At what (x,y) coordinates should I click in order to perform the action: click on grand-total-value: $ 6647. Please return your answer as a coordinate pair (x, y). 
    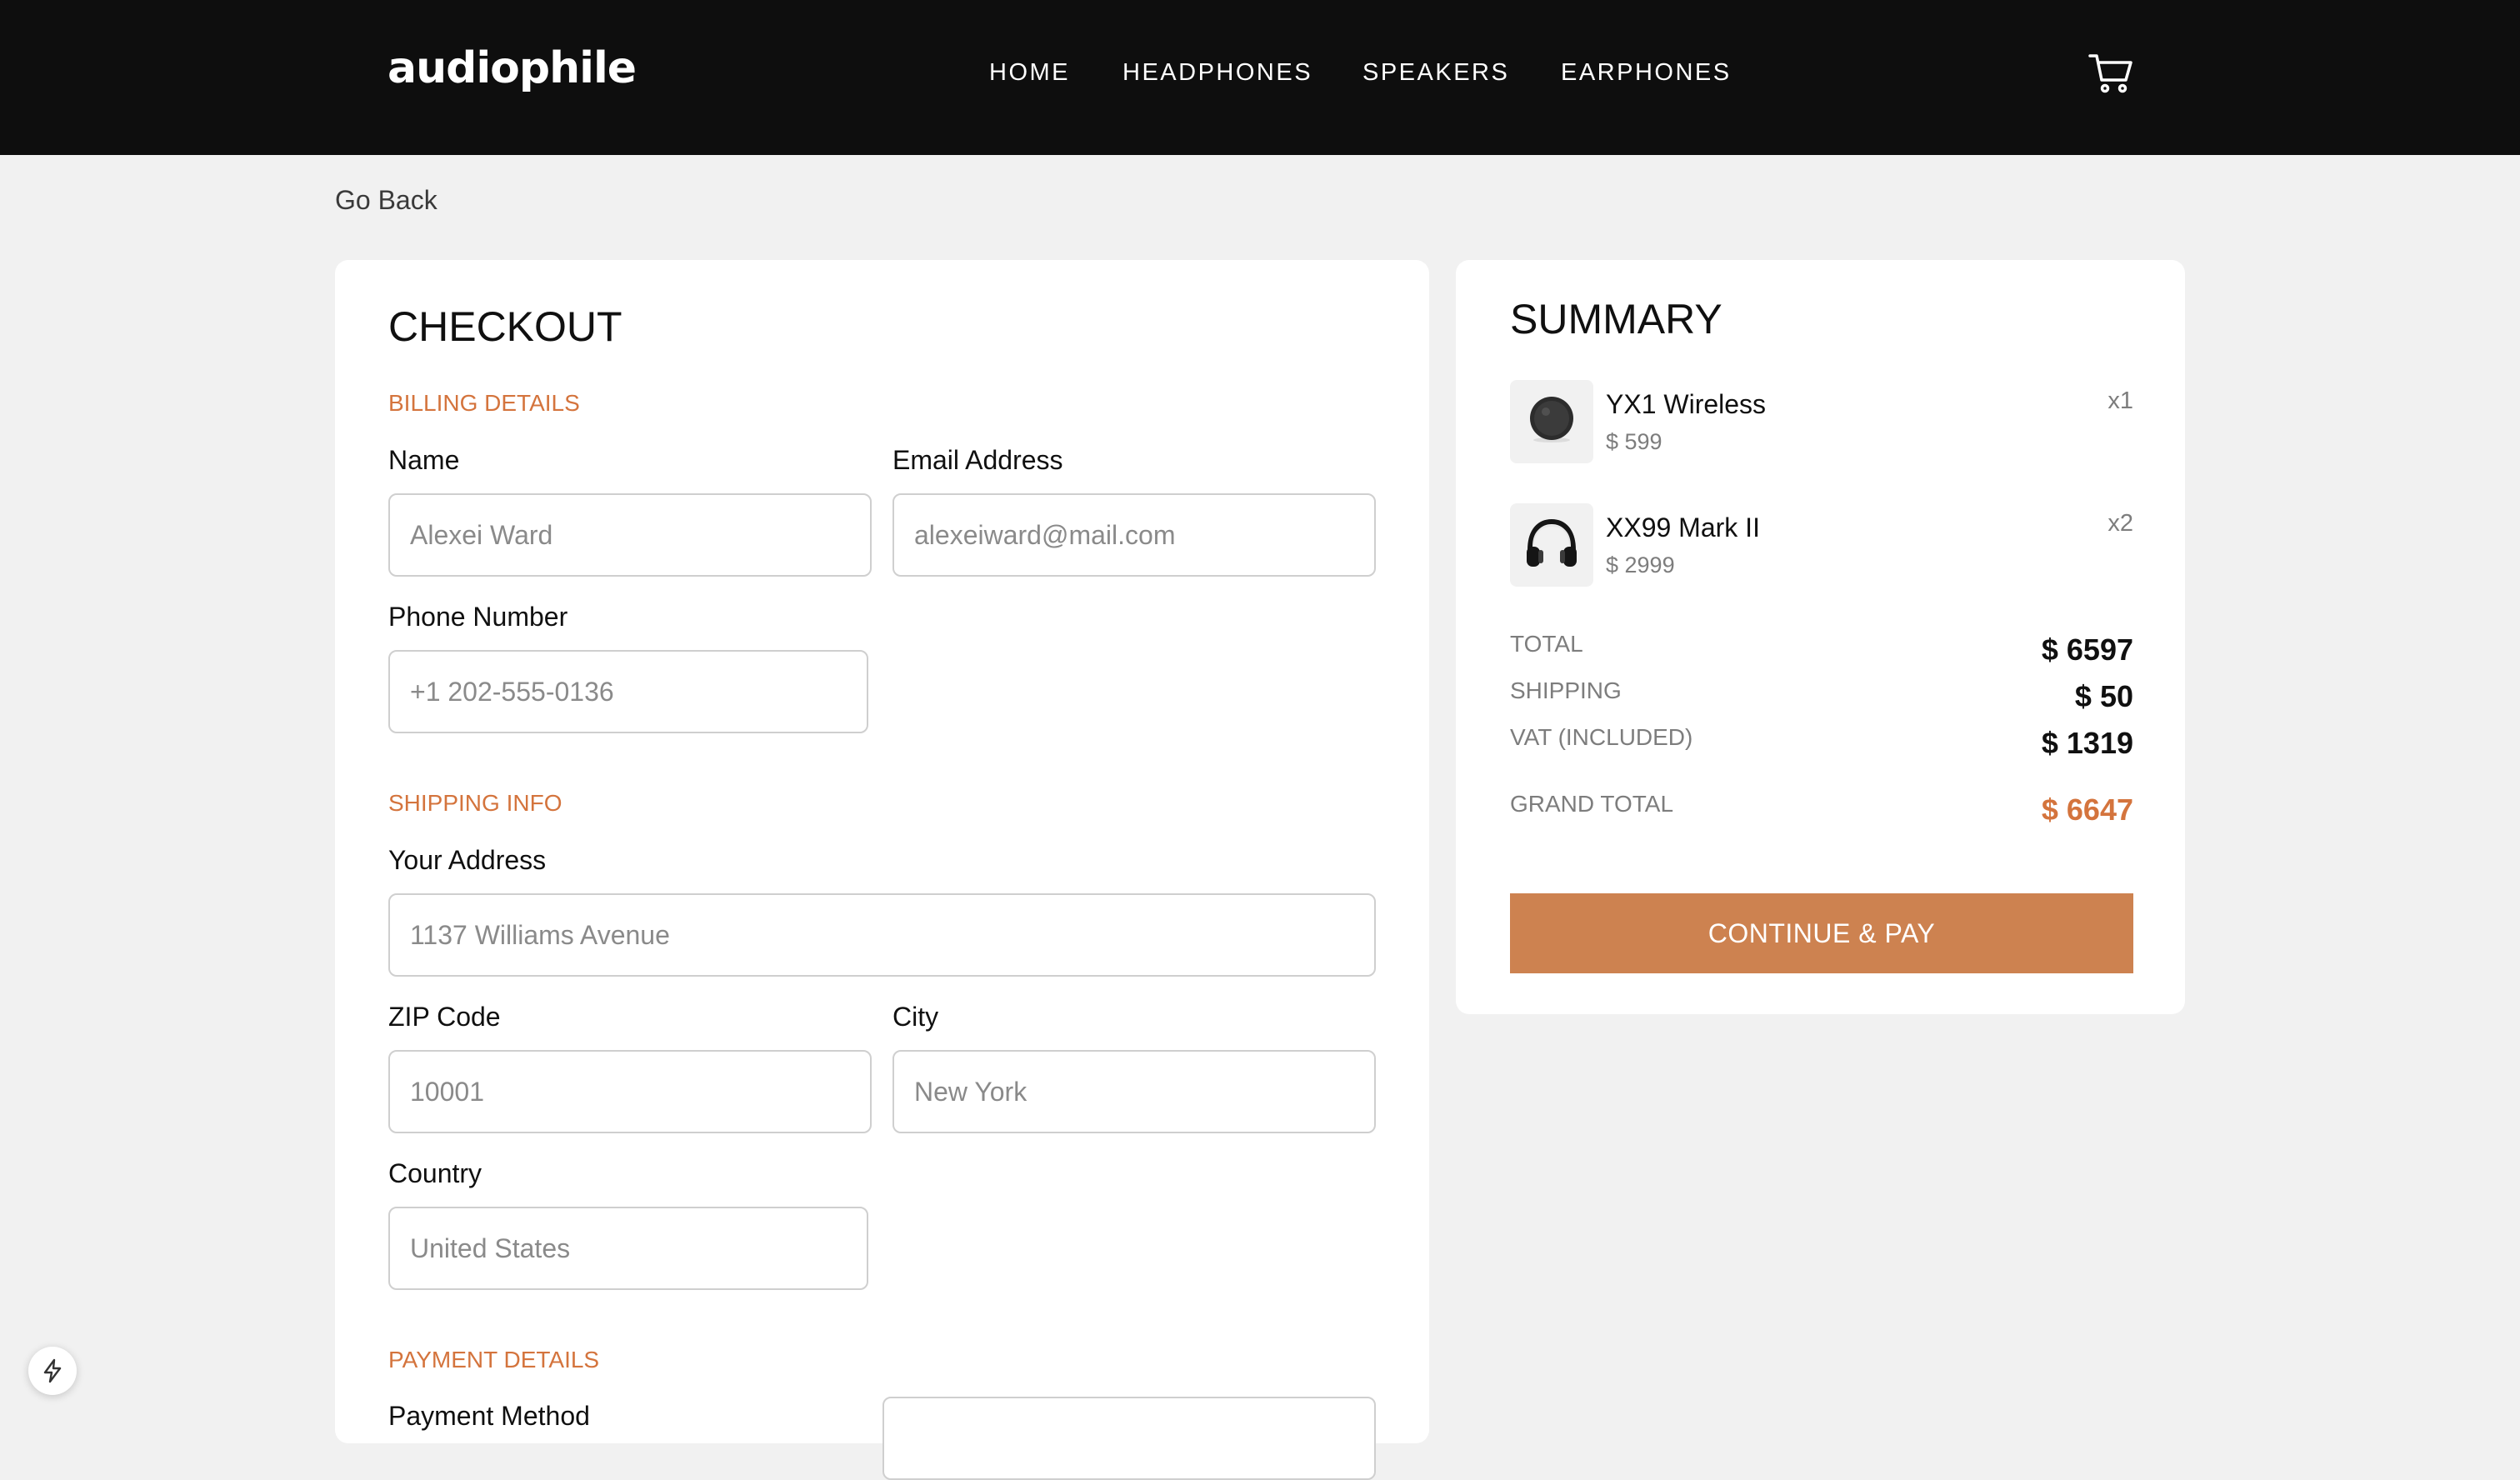
    Looking at the image, I should click on (2087, 809).